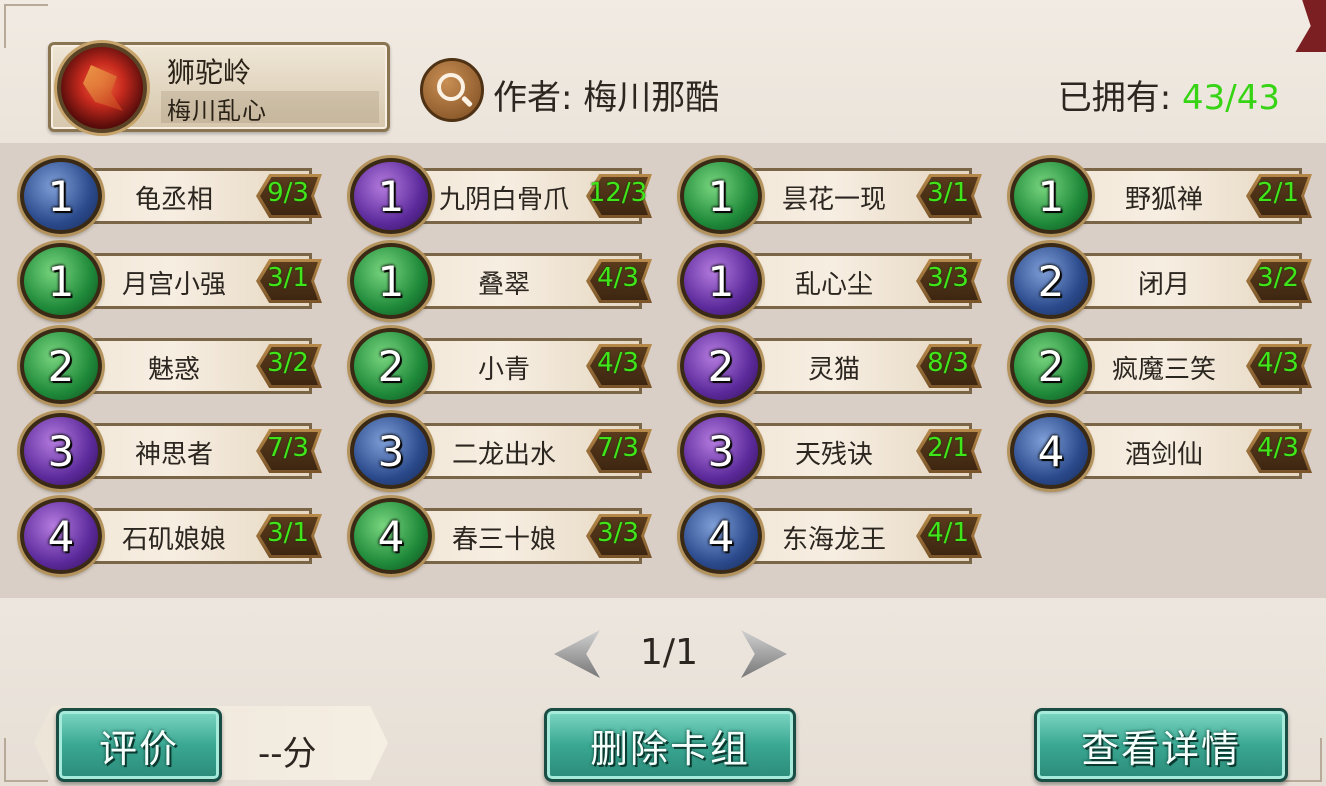  What do you see at coordinates (833, 370) in the screenshot?
I see `card-name: 灵猫` at bounding box center [833, 370].